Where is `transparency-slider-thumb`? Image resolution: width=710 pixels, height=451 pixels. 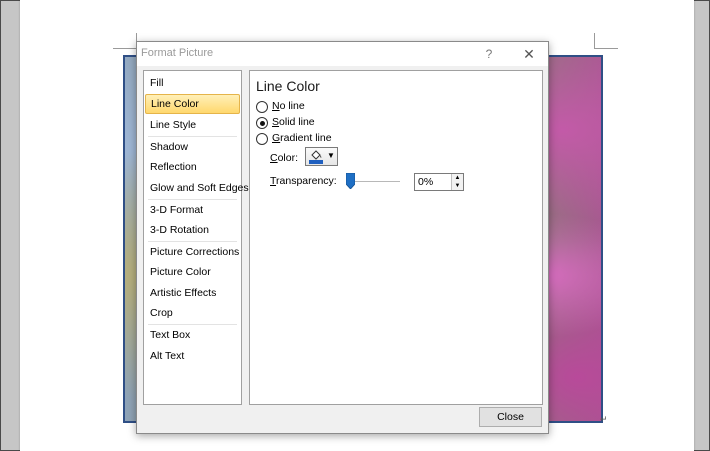
transparency-slider-thumb is located at coordinates (350, 181).